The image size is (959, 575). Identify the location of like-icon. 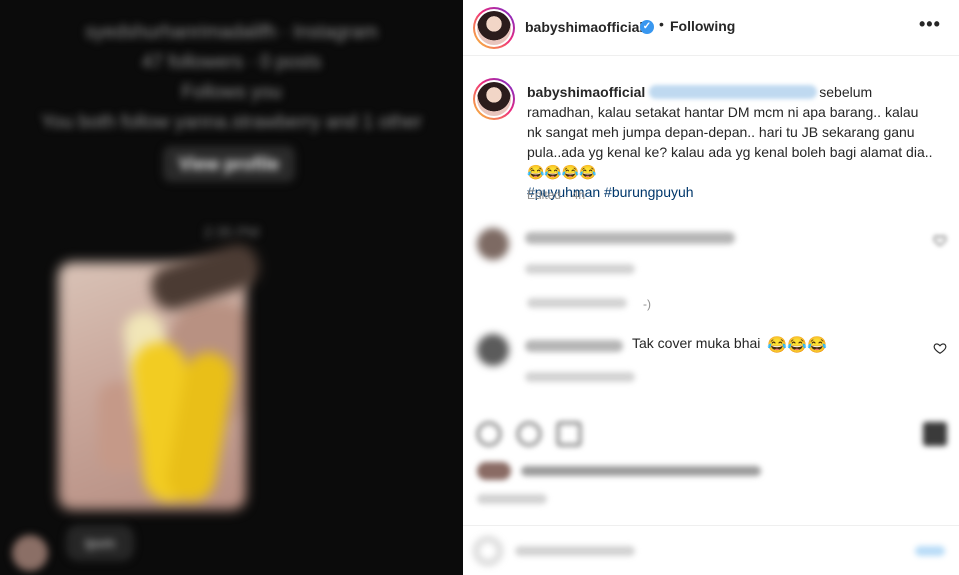
(489, 434).